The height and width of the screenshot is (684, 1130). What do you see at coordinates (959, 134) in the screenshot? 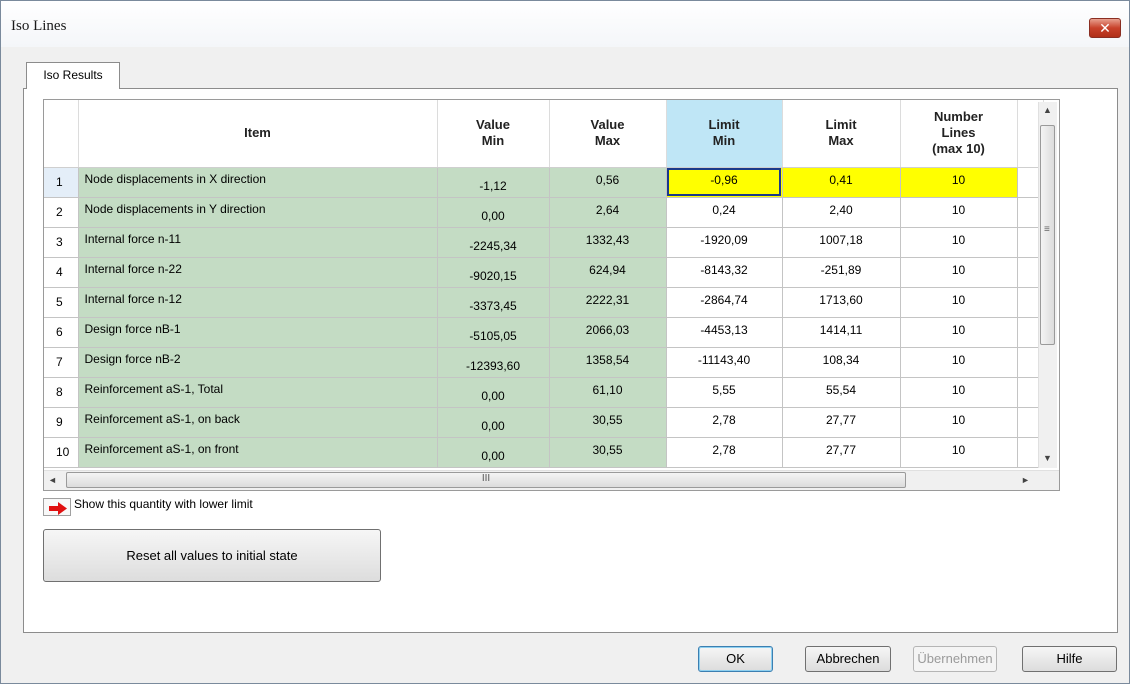
I see `header-number-lines: Number Lines (max 10)` at bounding box center [959, 134].